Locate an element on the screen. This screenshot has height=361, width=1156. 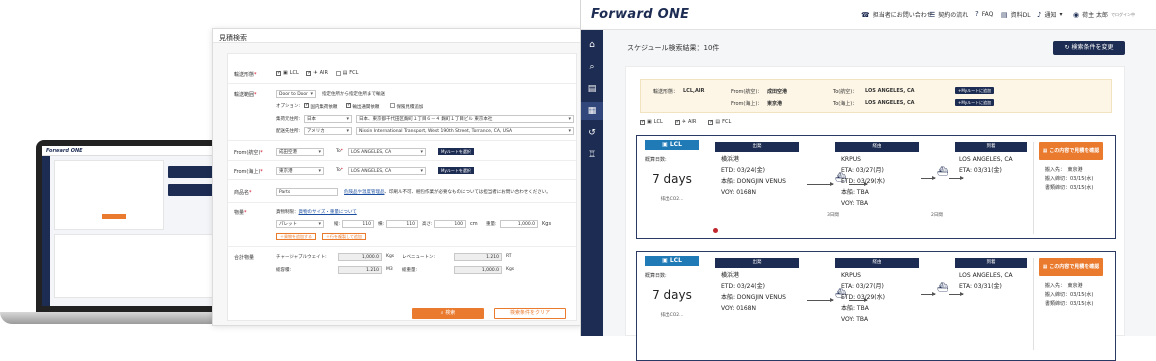
cargo-size-link: 貨物のサイズ・重量について is located at coordinates (328, 212).